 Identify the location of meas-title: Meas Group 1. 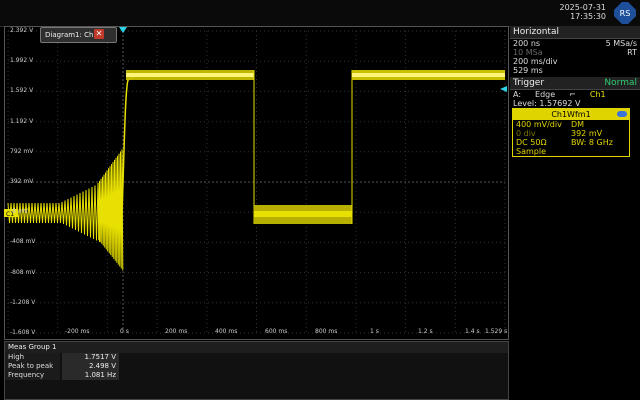
(256, 347).